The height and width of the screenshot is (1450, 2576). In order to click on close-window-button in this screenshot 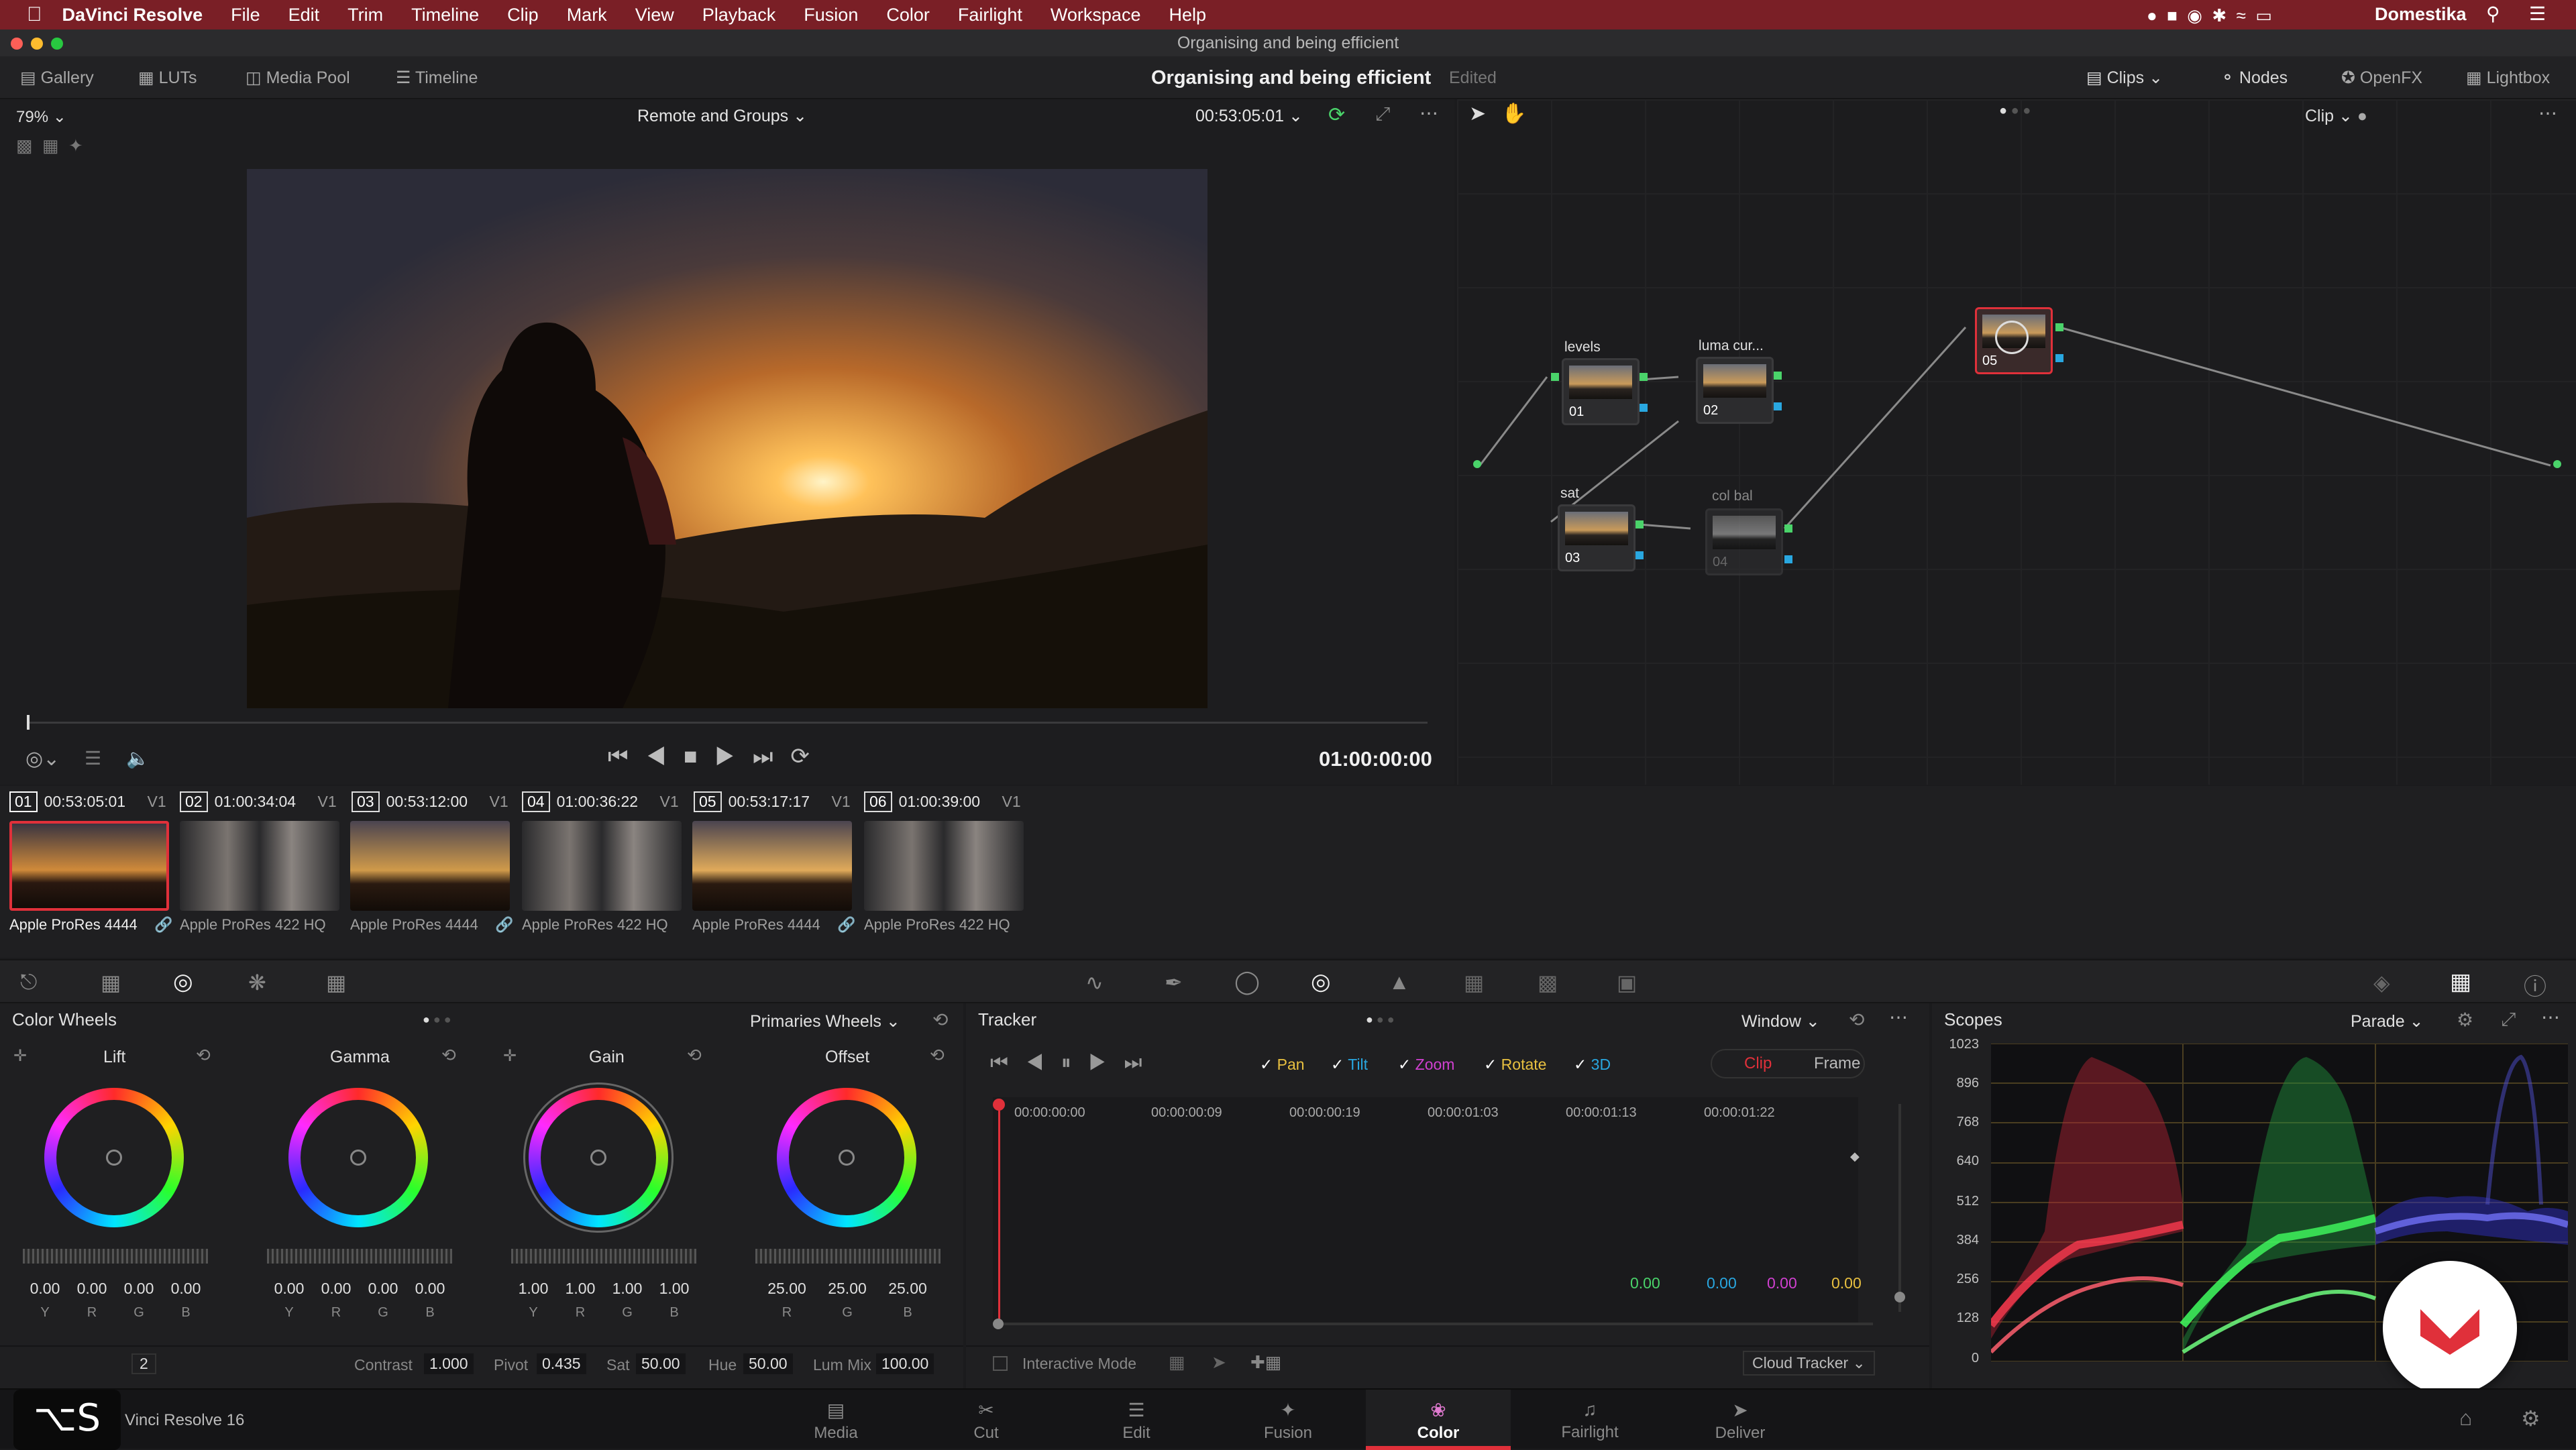, I will do `click(17, 44)`.